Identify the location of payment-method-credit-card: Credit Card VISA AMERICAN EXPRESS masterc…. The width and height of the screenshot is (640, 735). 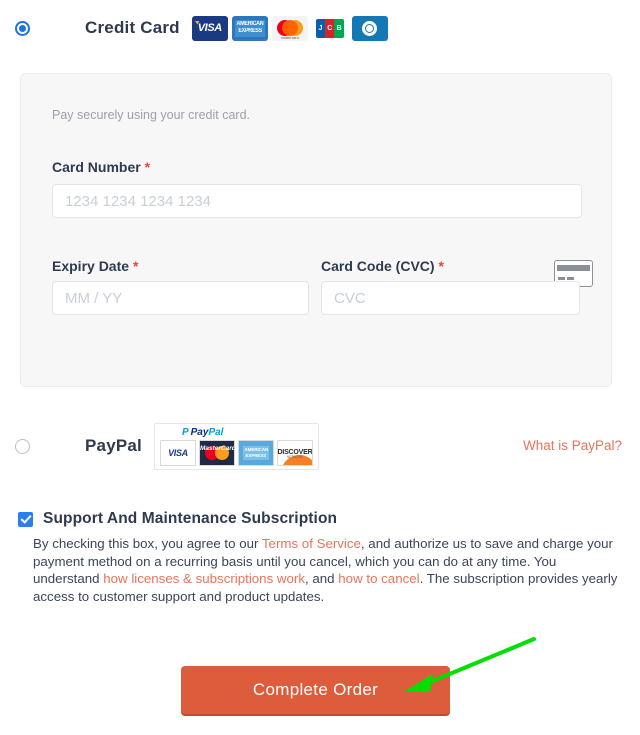
(320, 28).